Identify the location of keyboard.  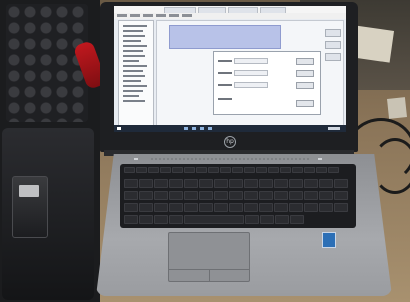
(238, 196).